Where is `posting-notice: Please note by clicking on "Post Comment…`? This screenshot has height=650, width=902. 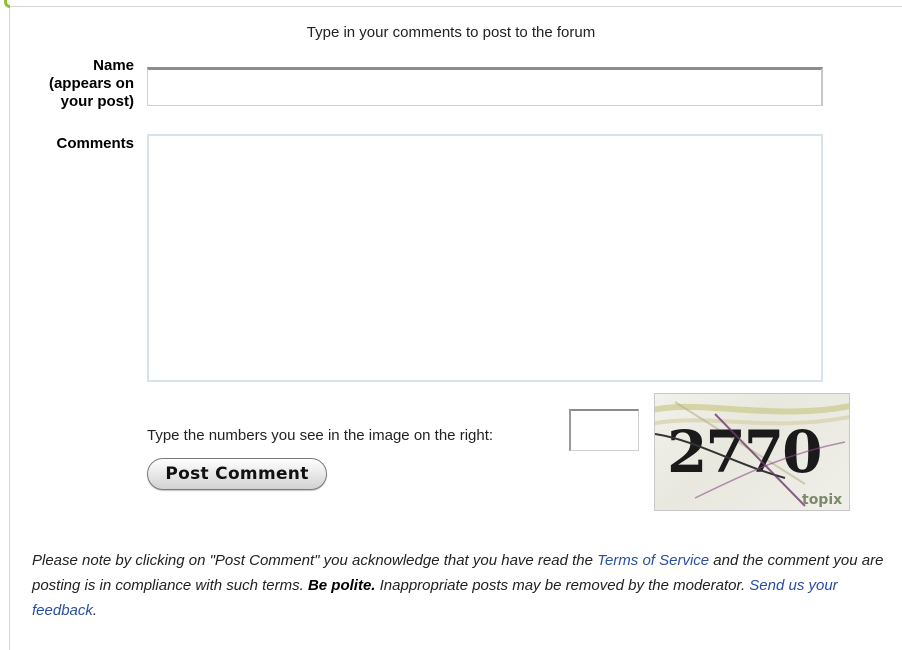 posting-notice: Please note by clicking on "Post Comment… is located at coordinates (463, 585).